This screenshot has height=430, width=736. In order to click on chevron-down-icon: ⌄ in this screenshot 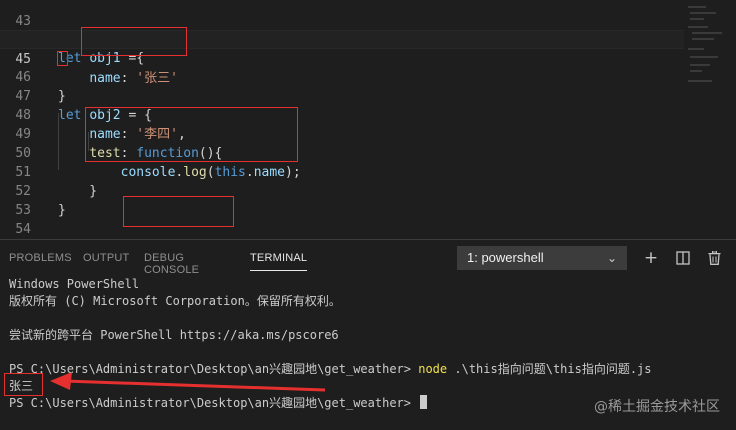, I will do `click(611, 258)`.